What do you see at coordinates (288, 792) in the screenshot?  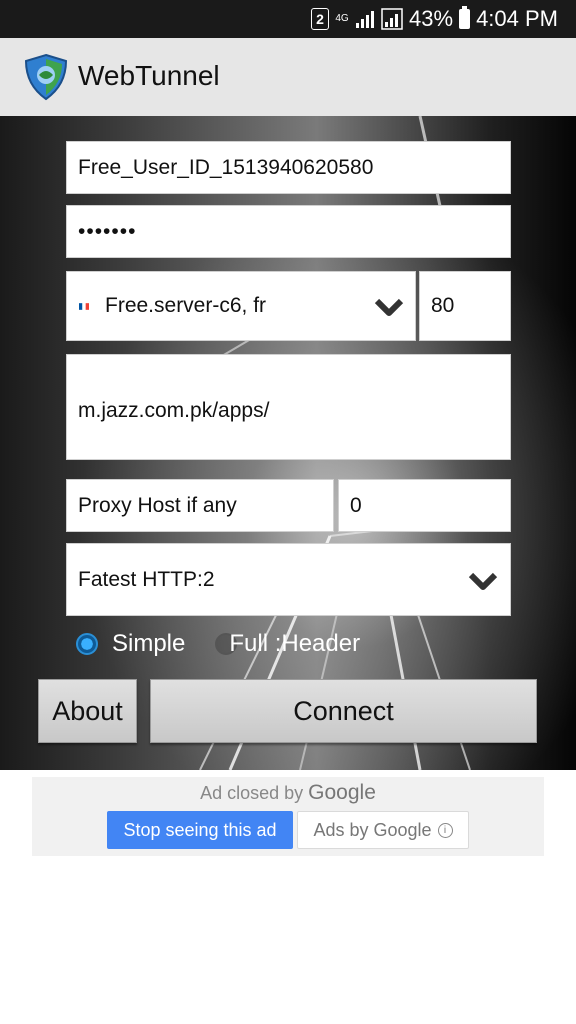 I see `ad-closed-text: Ad closed by Google` at bounding box center [288, 792].